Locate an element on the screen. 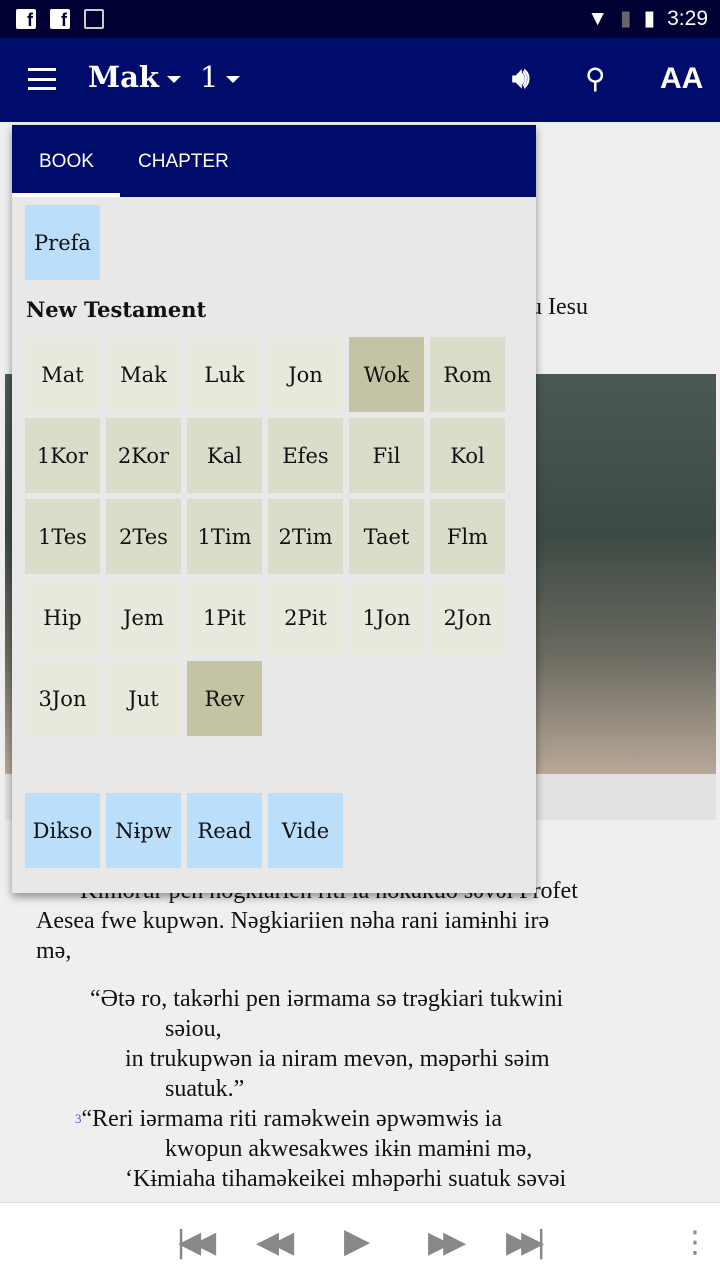 Image resolution: width=720 pixels, height=1280 pixels. extra-button: Vide is located at coordinates (305, 830).